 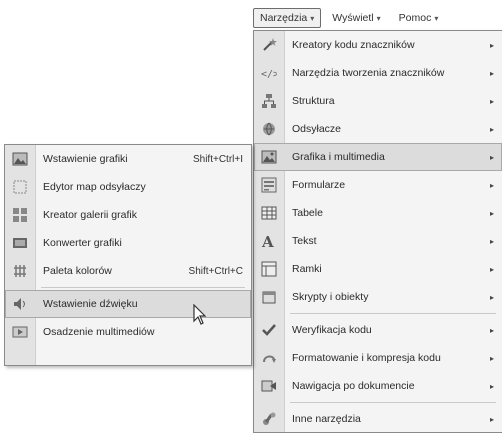 I want to click on menu-item-label: Nawigacja po dokumencie, so click(x=353, y=386).